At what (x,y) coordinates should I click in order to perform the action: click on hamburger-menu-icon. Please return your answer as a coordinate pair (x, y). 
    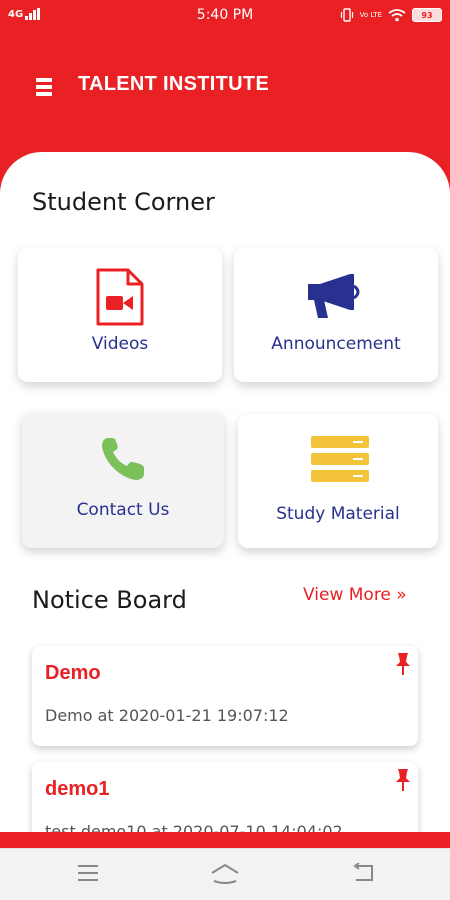
    Looking at the image, I should click on (45, 87).